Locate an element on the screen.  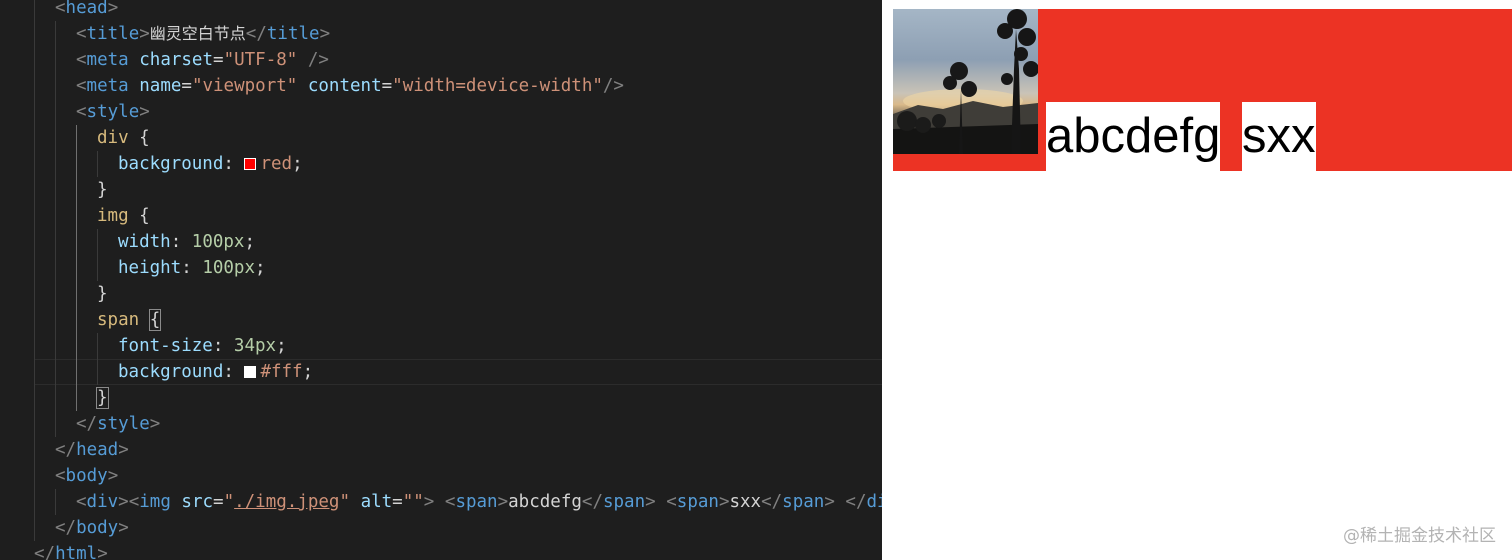
attribute-name: content is located at coordinates (344, 86).